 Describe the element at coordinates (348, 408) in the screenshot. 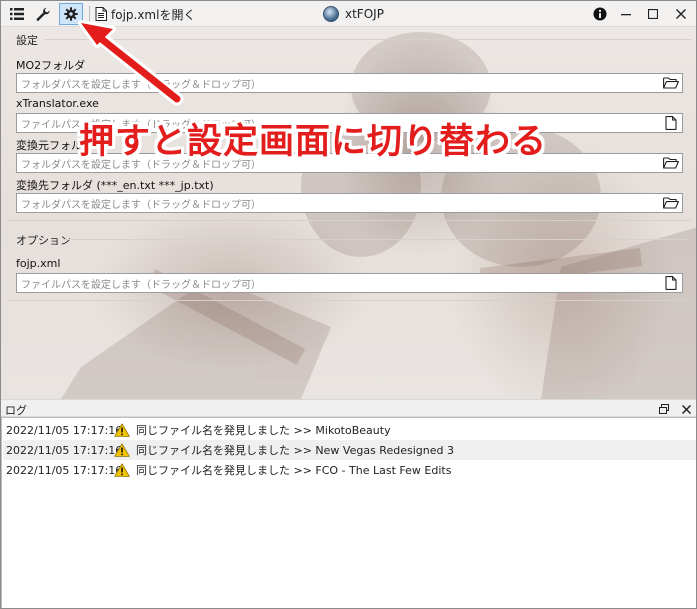

I see `log-header: ログ` at that location.